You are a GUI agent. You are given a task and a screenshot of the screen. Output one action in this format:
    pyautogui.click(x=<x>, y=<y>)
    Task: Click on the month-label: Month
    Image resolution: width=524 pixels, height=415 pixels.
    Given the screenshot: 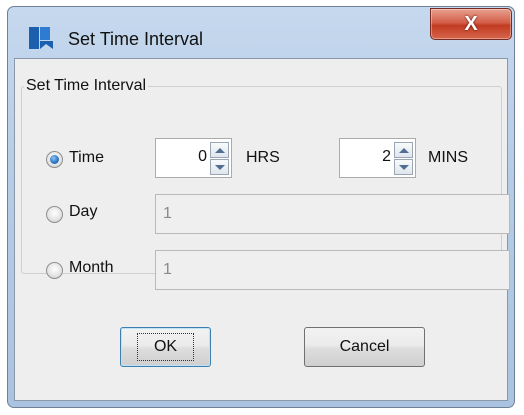 What is the action you would take?
    pyautogui.click(x=91, y=268)
    